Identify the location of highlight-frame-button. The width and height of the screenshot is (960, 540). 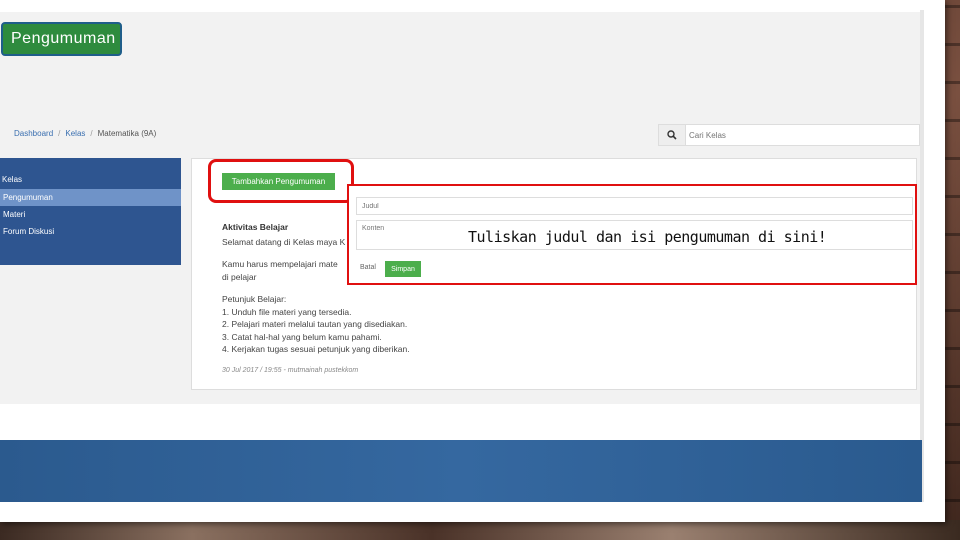
(281, 181).